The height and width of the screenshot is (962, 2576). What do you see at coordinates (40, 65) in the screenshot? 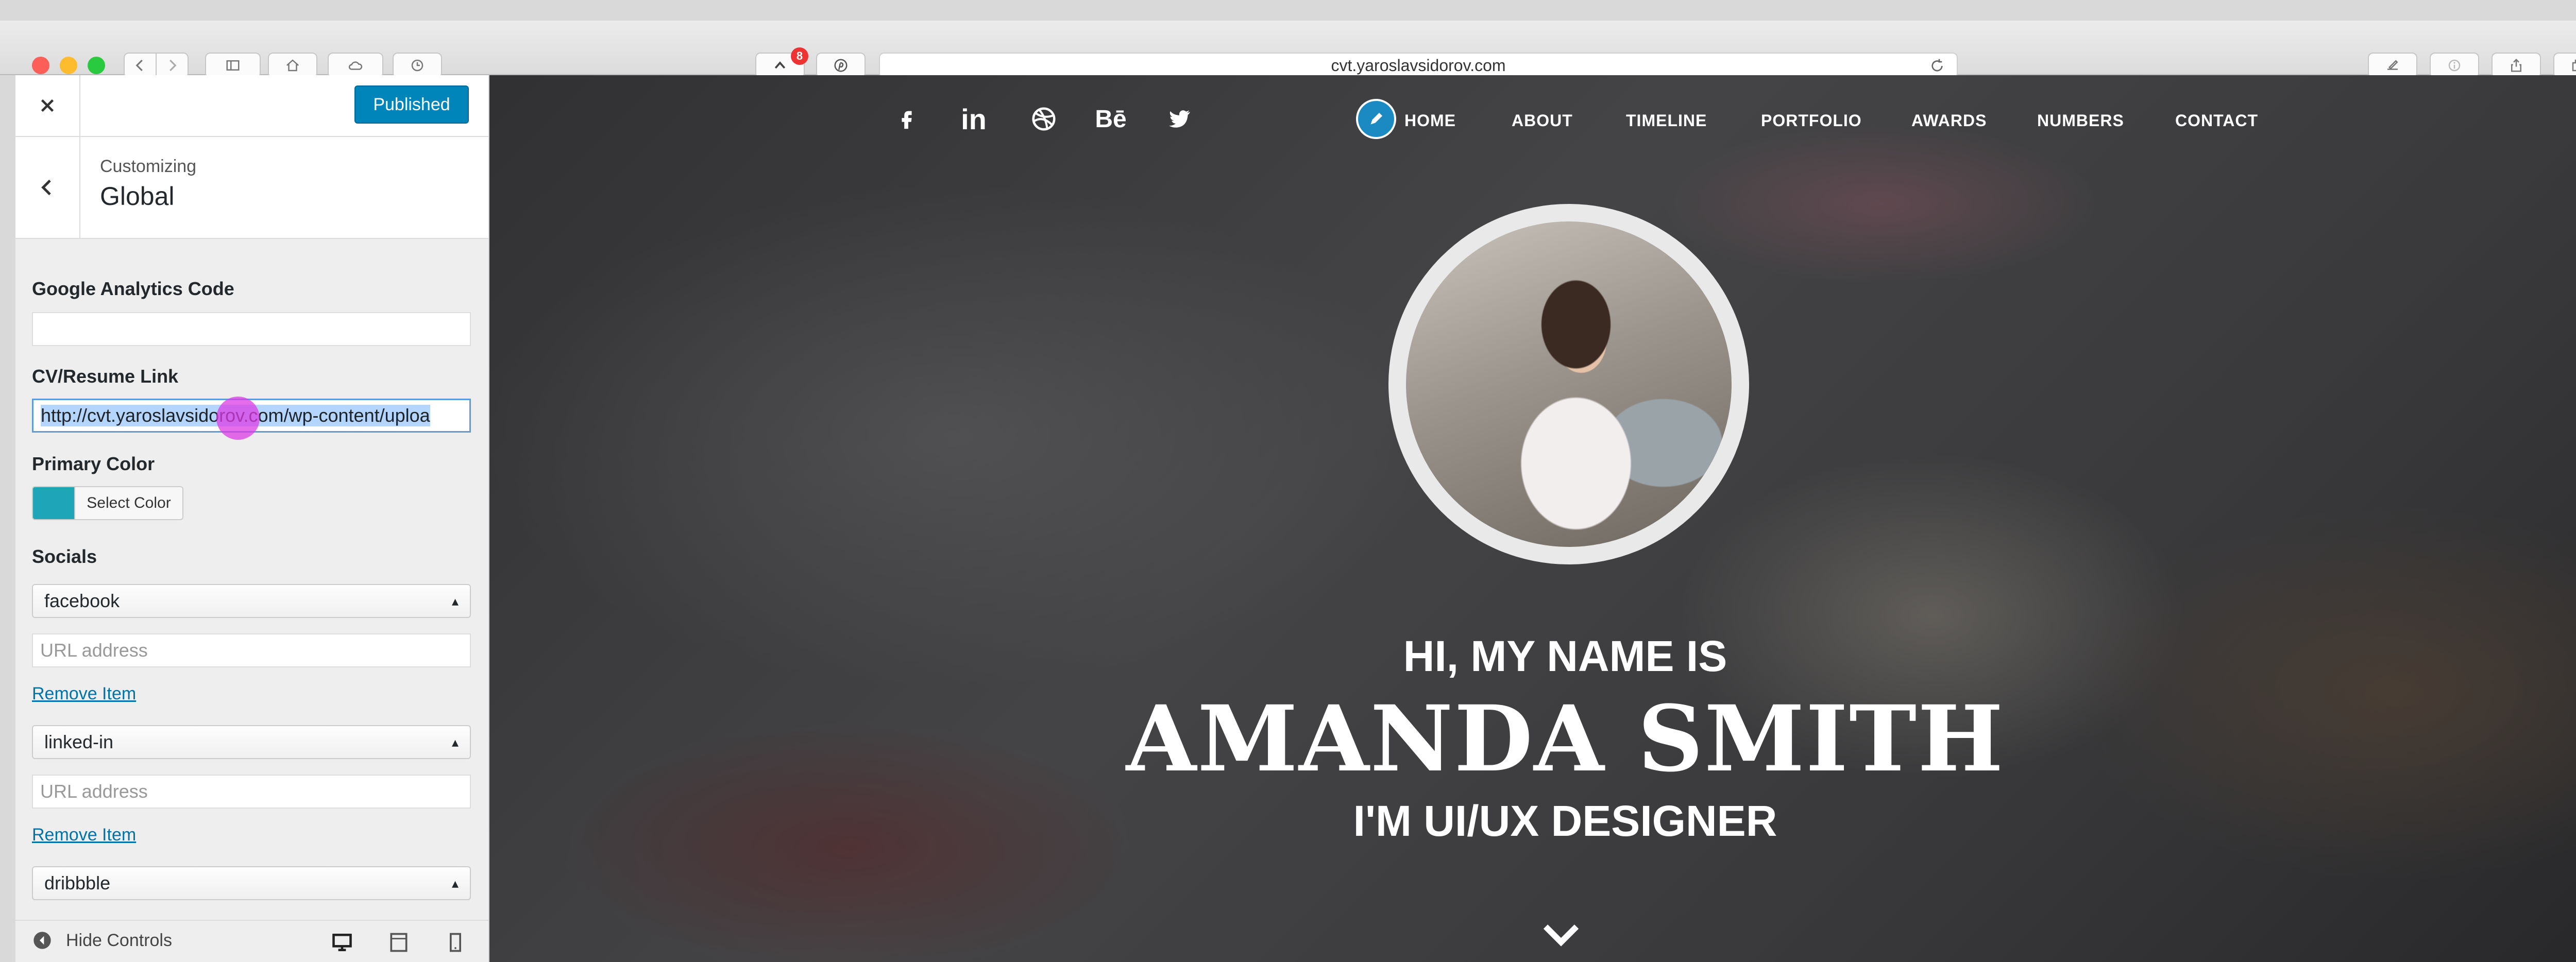
I see `close-window-button` at bounding box center [40, 65].